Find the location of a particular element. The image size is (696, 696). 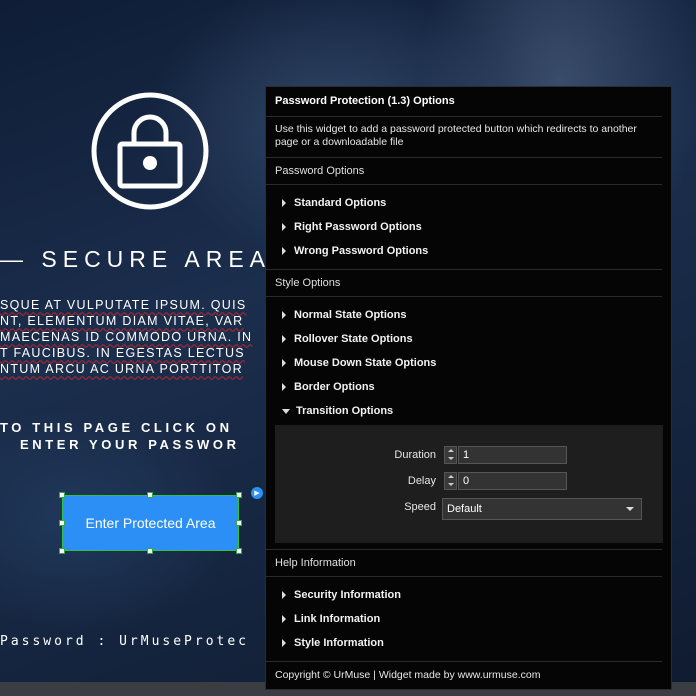

wrong-password-options-item: Wrong Password Options is located at coordinates (355, 251).